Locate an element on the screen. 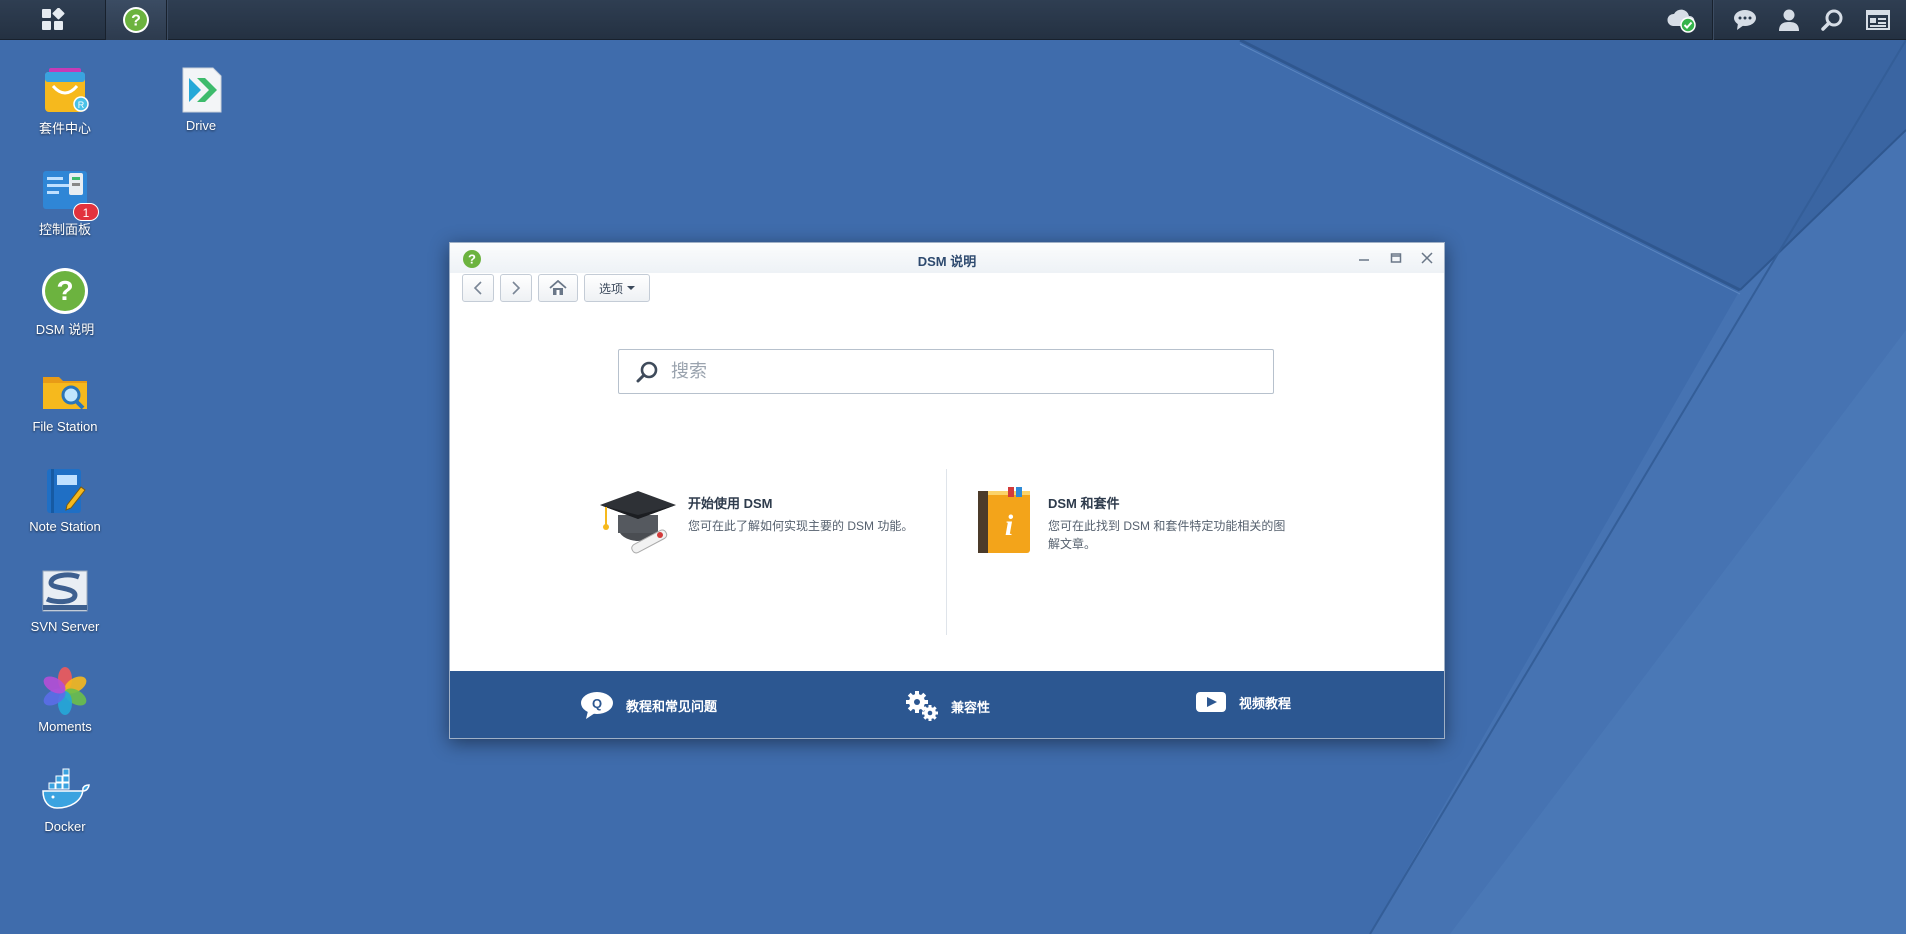 The width and height of the screenshot is (1906, 934). close-icon is located at coordinates (1427, 258).